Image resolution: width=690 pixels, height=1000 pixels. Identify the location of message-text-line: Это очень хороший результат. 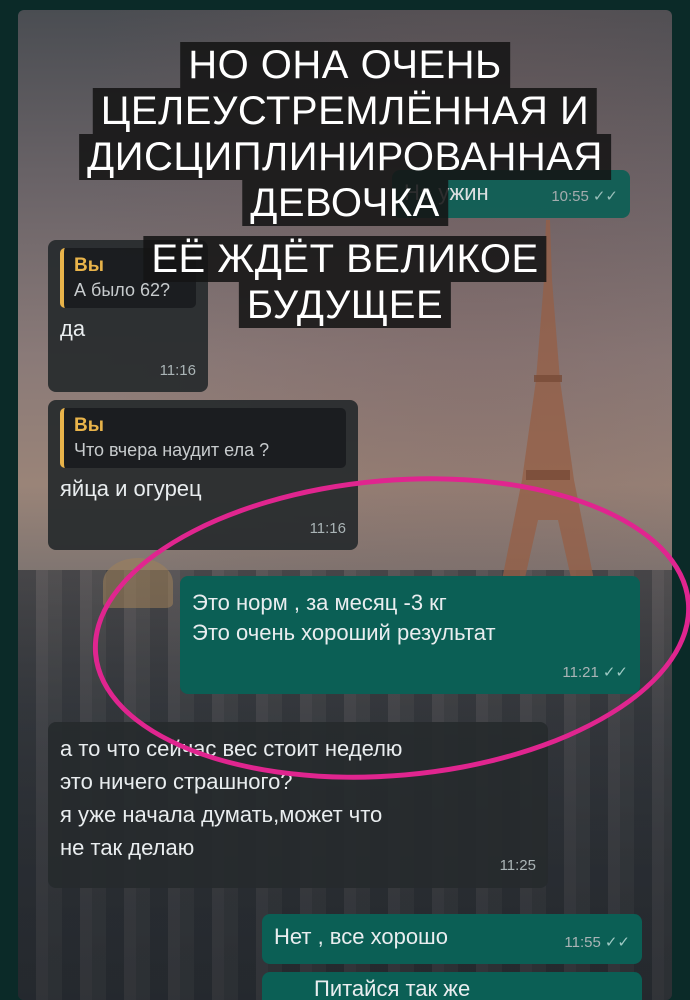
(344, 632).